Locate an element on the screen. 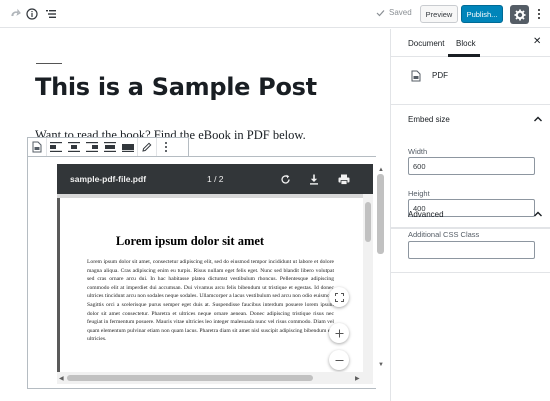 This screenshot has width=550, height=401. outline-icon is located at coordinates (51, 14).